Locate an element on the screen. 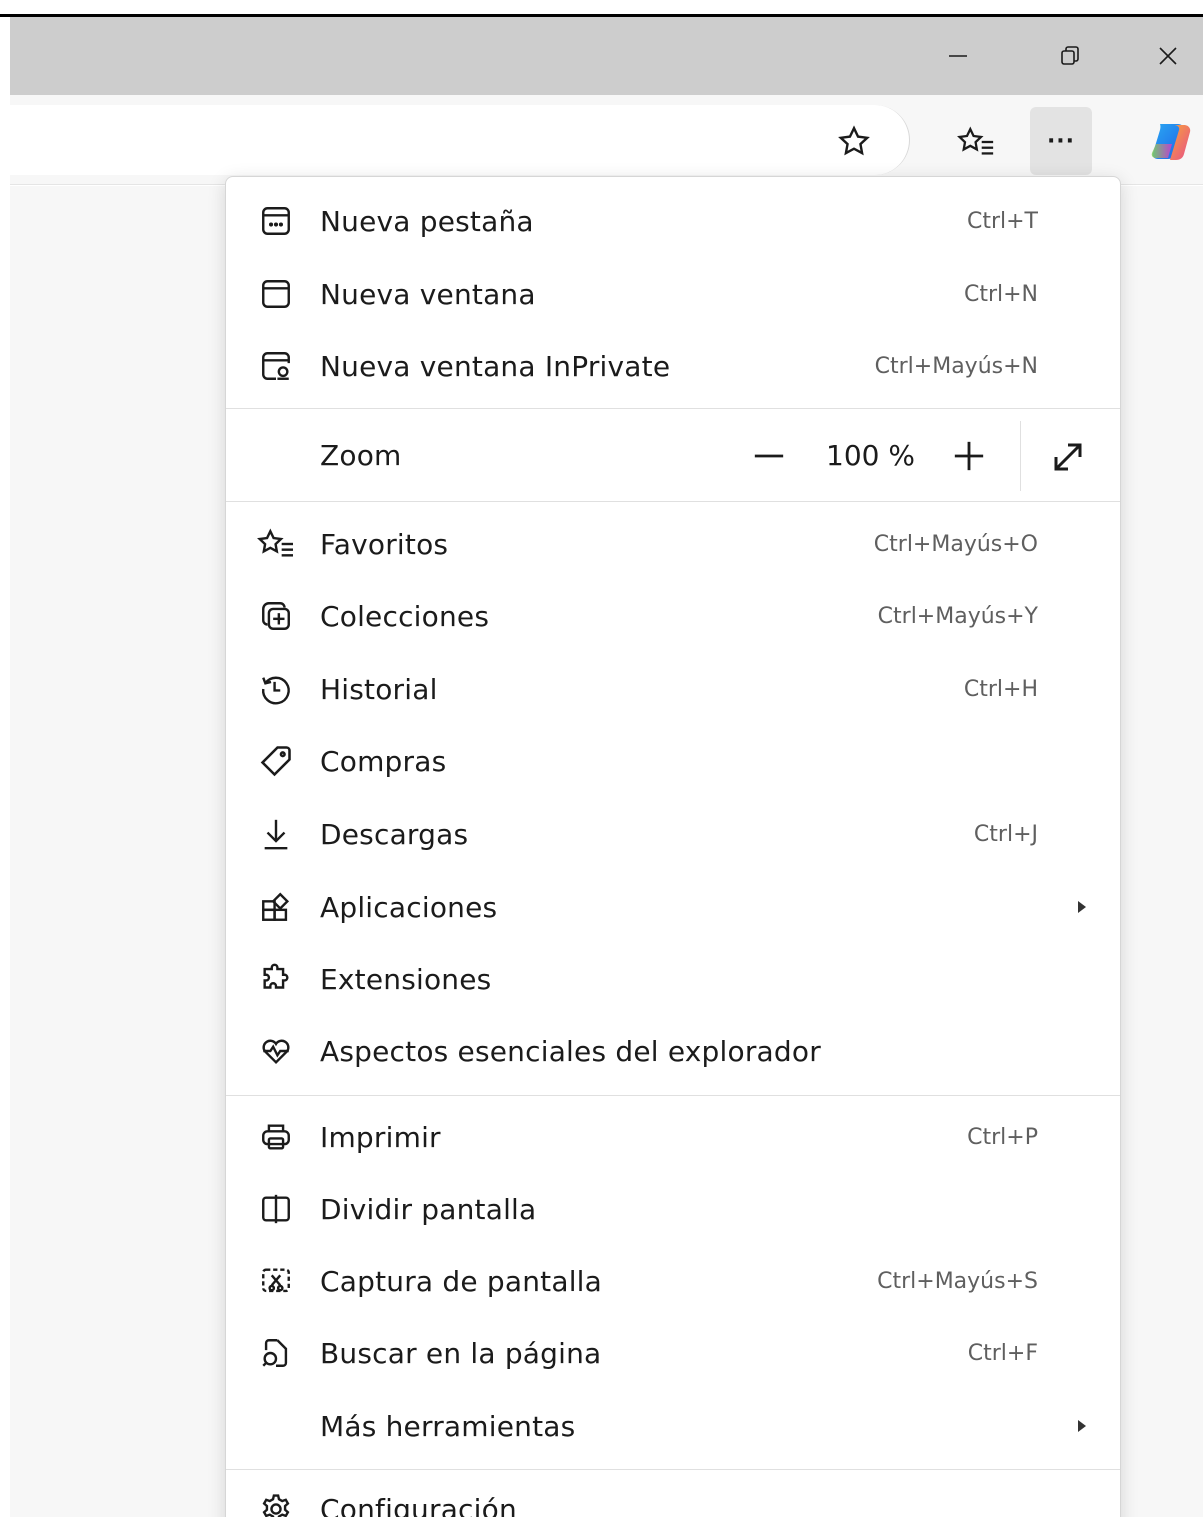 The height and width of the screenshot is (1517, 1203). menu-item-label: Aplicaciones is located at coordinates (409, 907).